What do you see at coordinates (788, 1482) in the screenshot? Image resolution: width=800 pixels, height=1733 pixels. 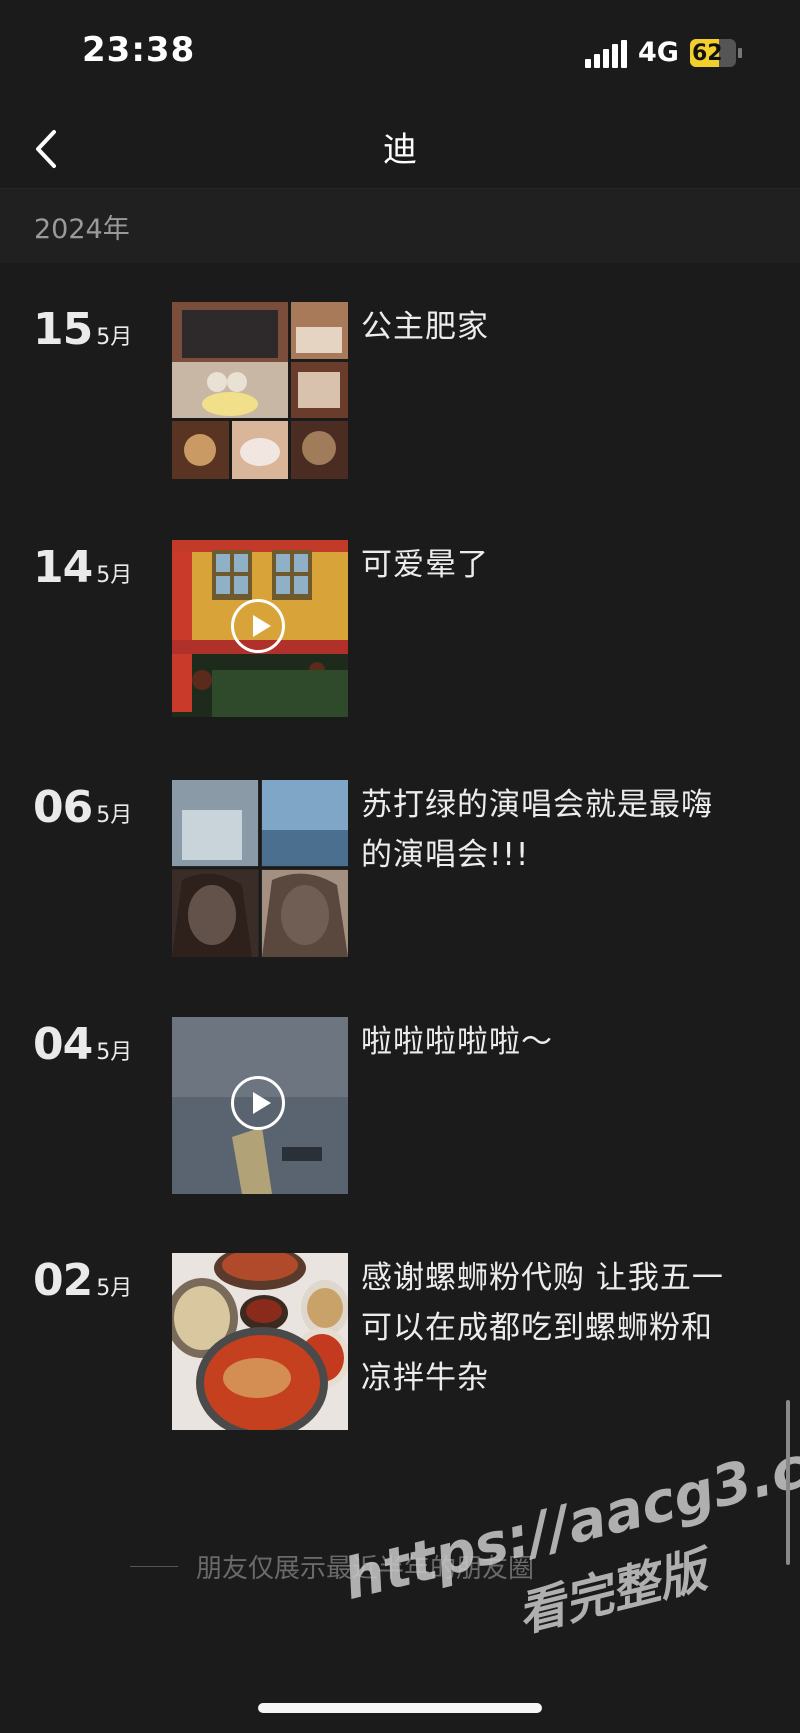 I see `scrollbar` at bounding box center [788, 1482].